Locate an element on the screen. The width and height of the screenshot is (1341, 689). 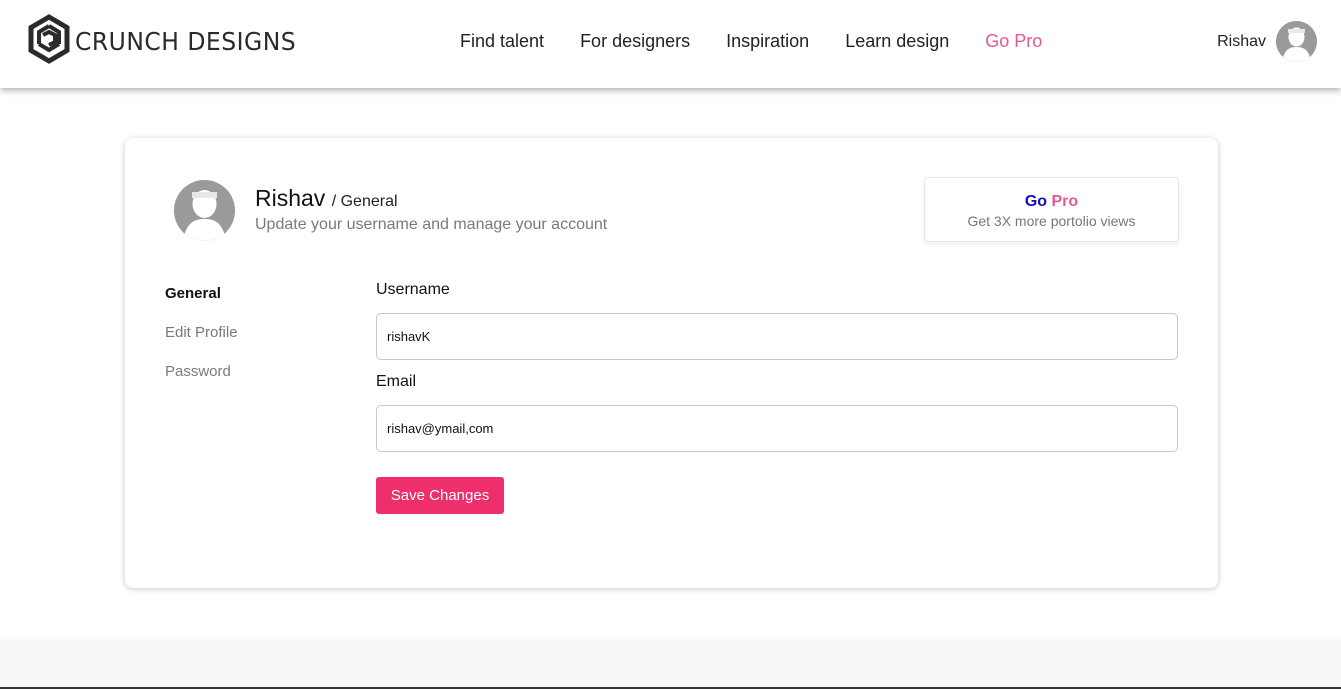
profile-name: Rishav is located at coordinates (290, 198).